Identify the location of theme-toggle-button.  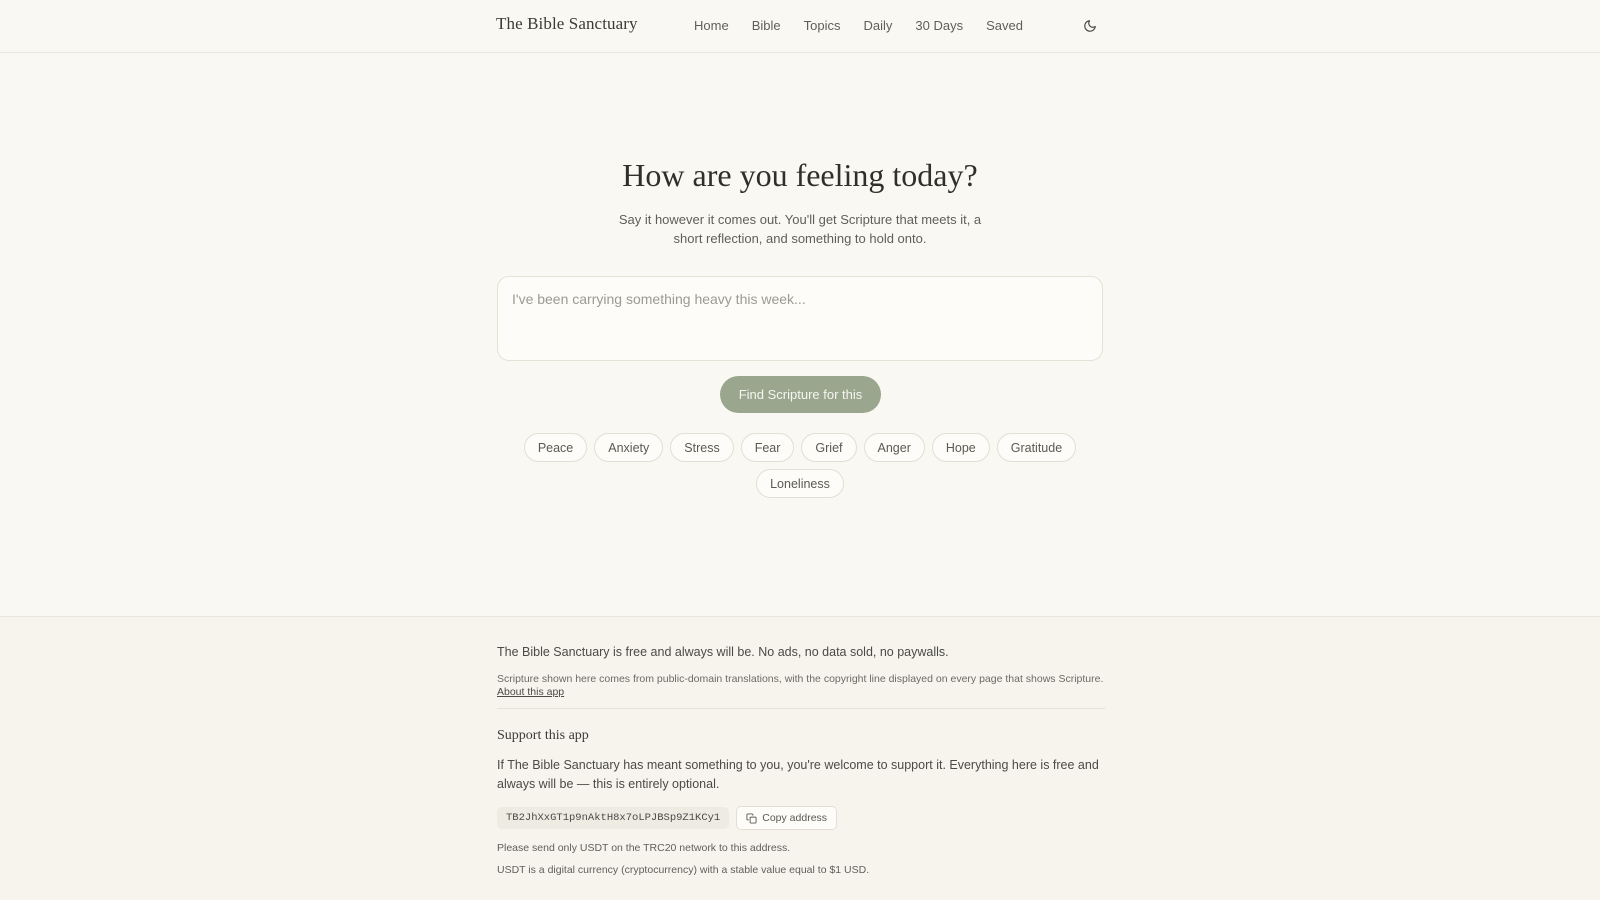
(1090, 26).